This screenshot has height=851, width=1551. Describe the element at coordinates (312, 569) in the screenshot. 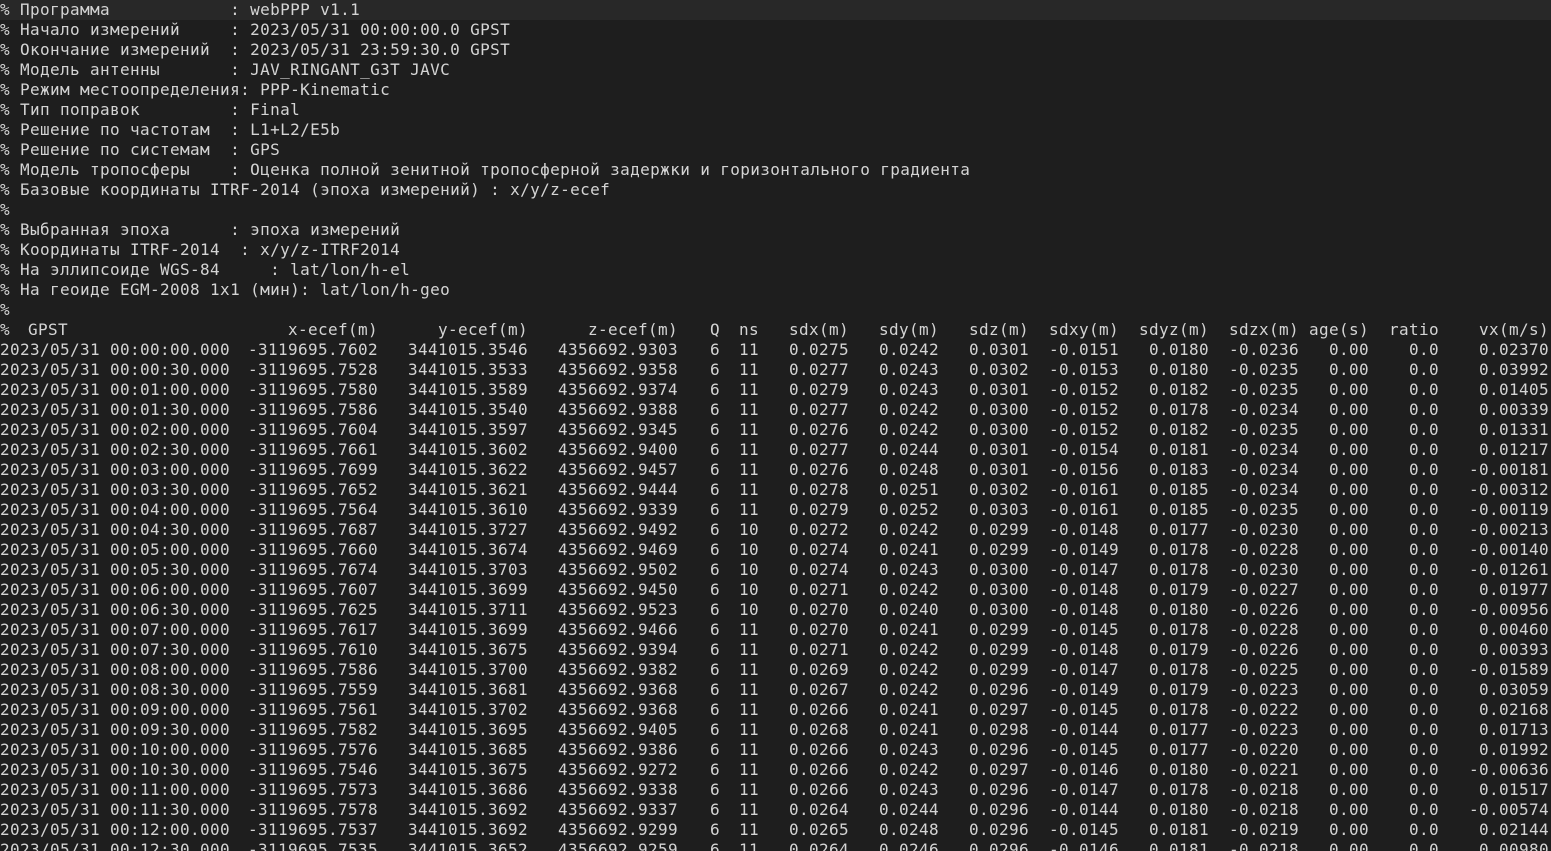

I see `table-cell: -3119695.7674` at that location.